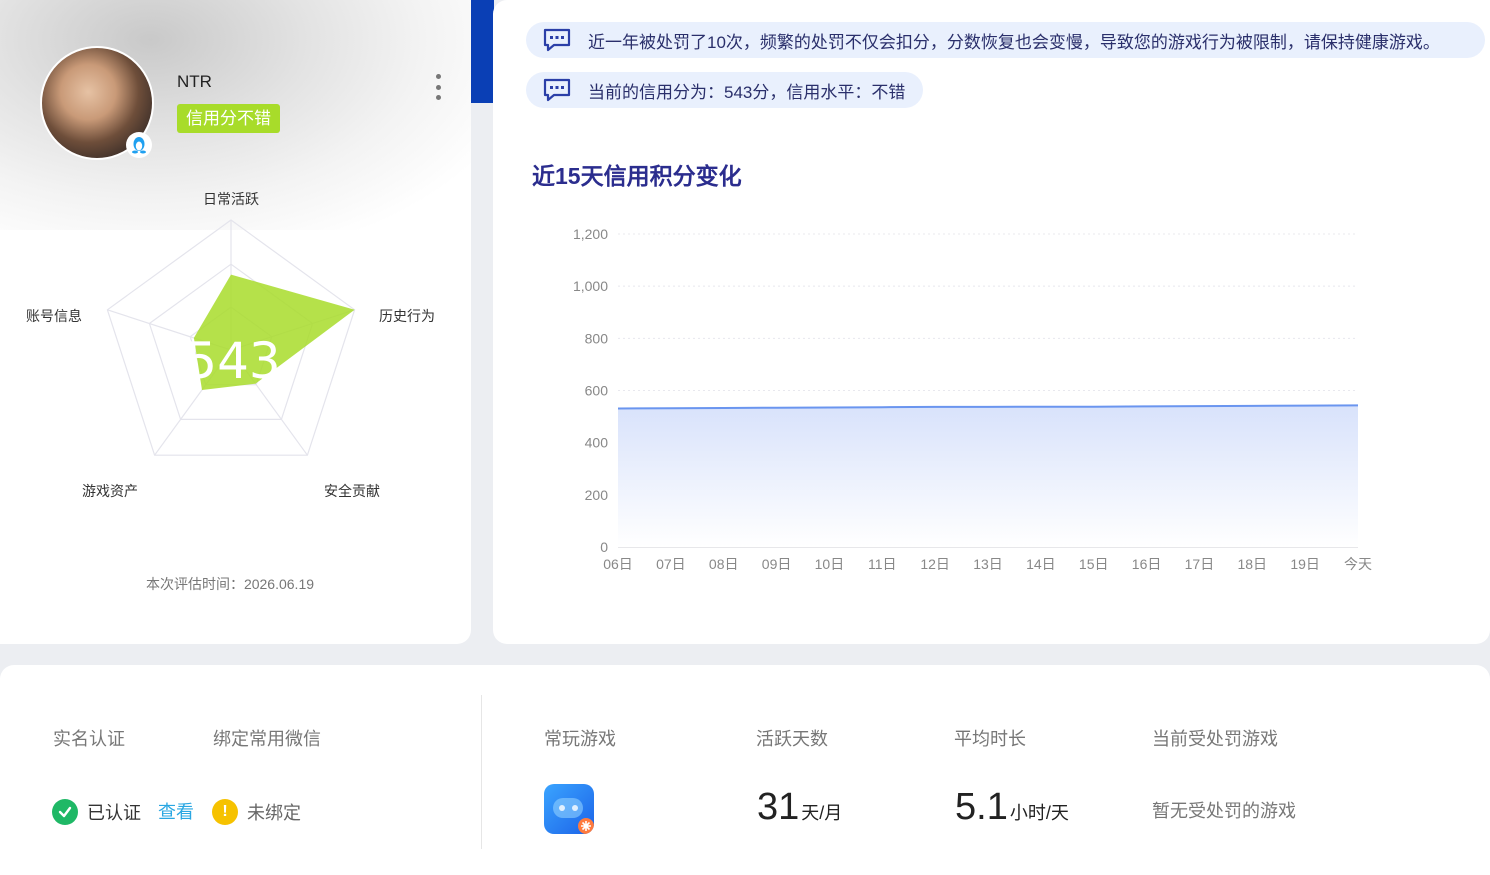 The height and width of the screenshot is (875, 1490). I want to click on y-tick-label: 600, so click(597, 391).